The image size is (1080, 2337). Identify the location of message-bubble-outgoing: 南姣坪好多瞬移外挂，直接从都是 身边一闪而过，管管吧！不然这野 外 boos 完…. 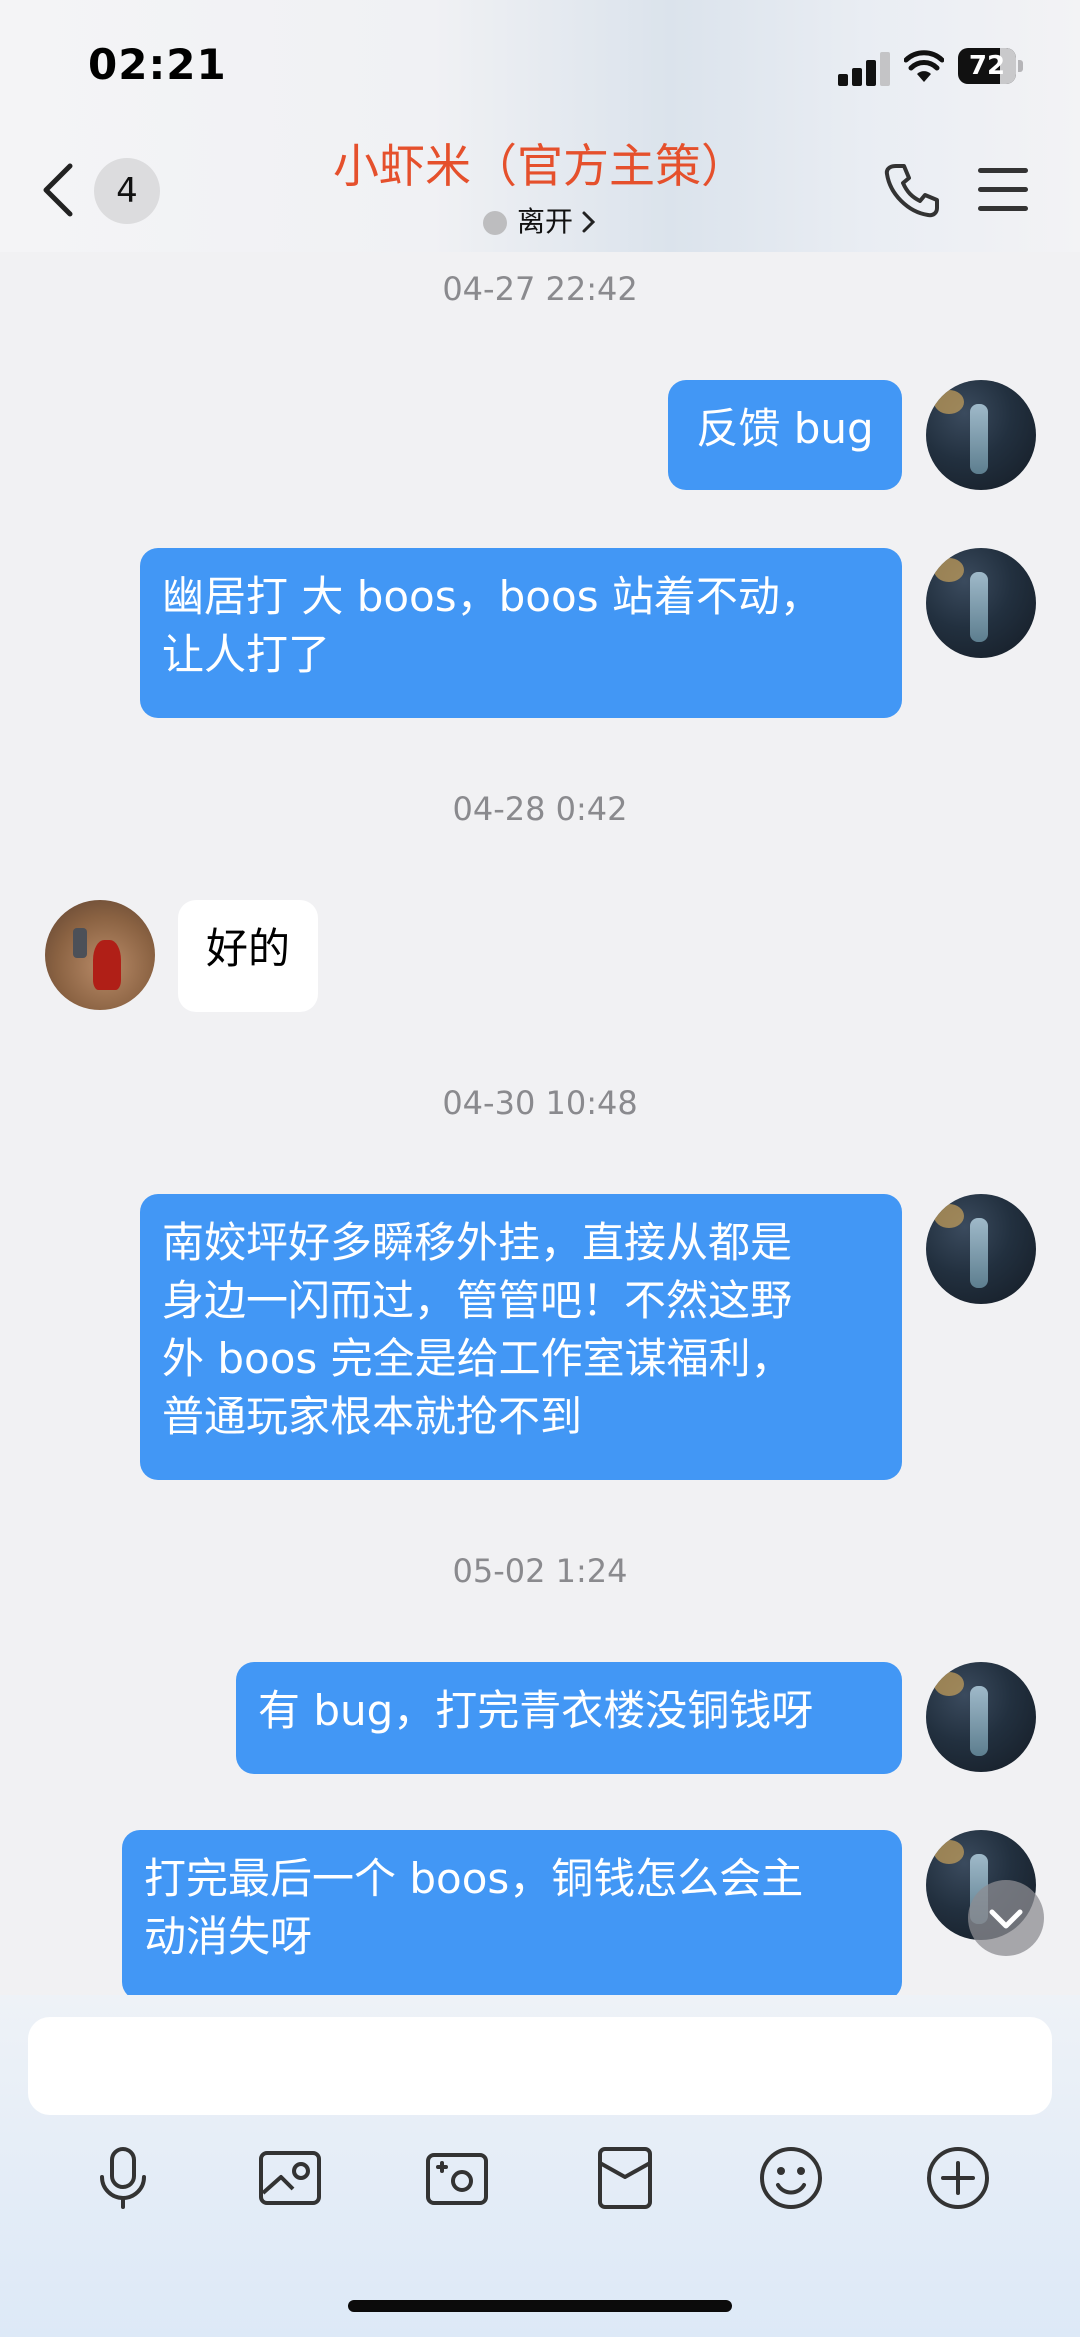
(521, 1337).